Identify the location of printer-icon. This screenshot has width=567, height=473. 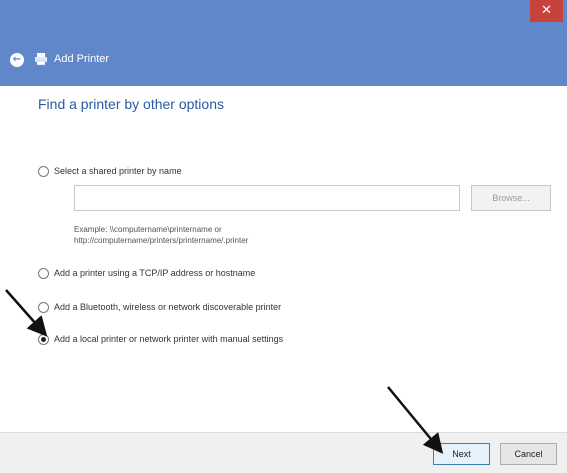
(41, 59).